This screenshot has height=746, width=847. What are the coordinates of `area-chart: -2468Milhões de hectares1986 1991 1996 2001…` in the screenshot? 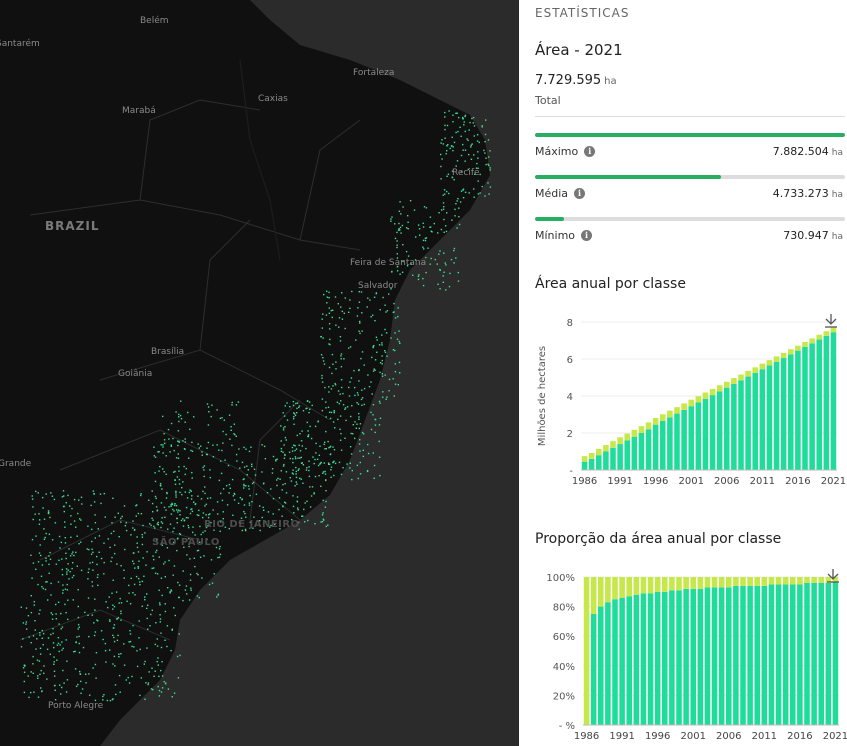 It's located at (683, 400).